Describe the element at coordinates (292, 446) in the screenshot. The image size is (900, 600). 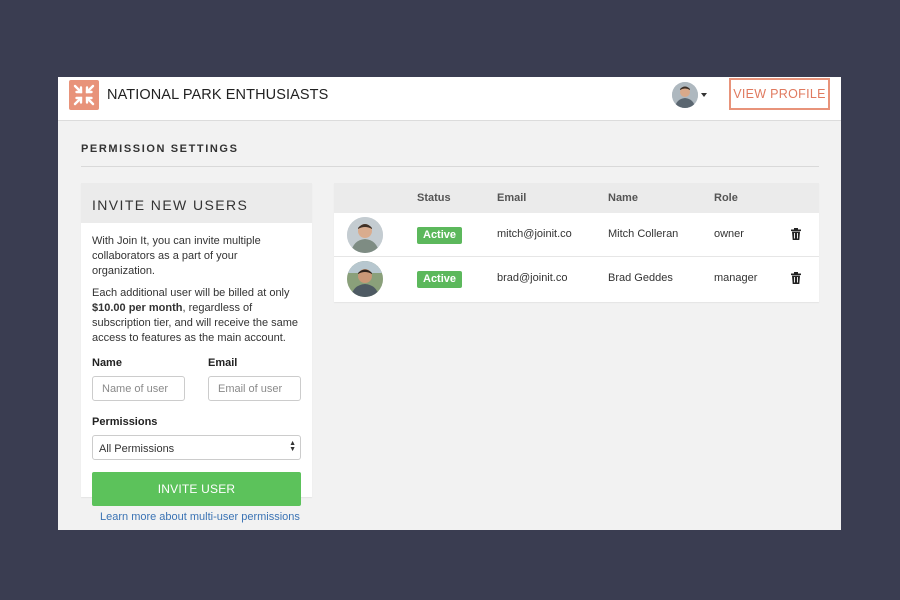
I see `select-arrows-icon: ▲ ▼` at that location.